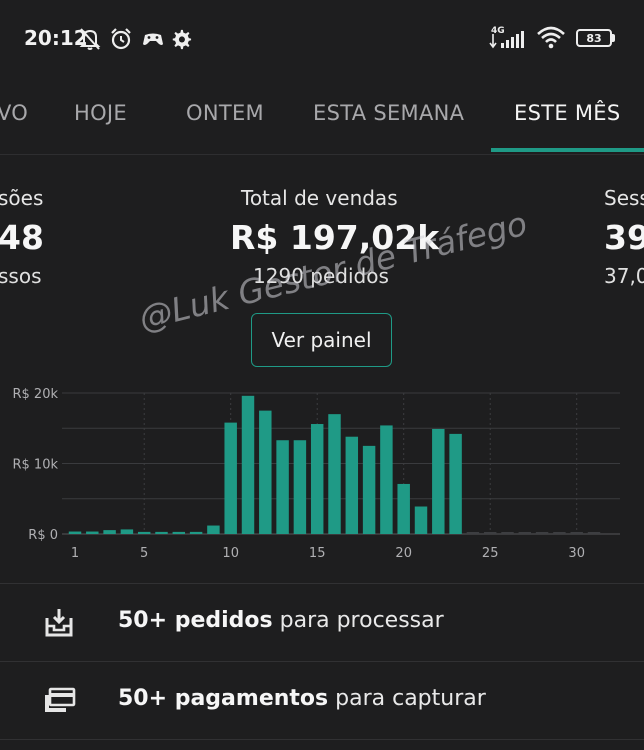  What do you see at coordinates (319, 198) in the screenshot?
I see `metric-total-sales-label: Total de vendas` at bounding box center [319, 198].